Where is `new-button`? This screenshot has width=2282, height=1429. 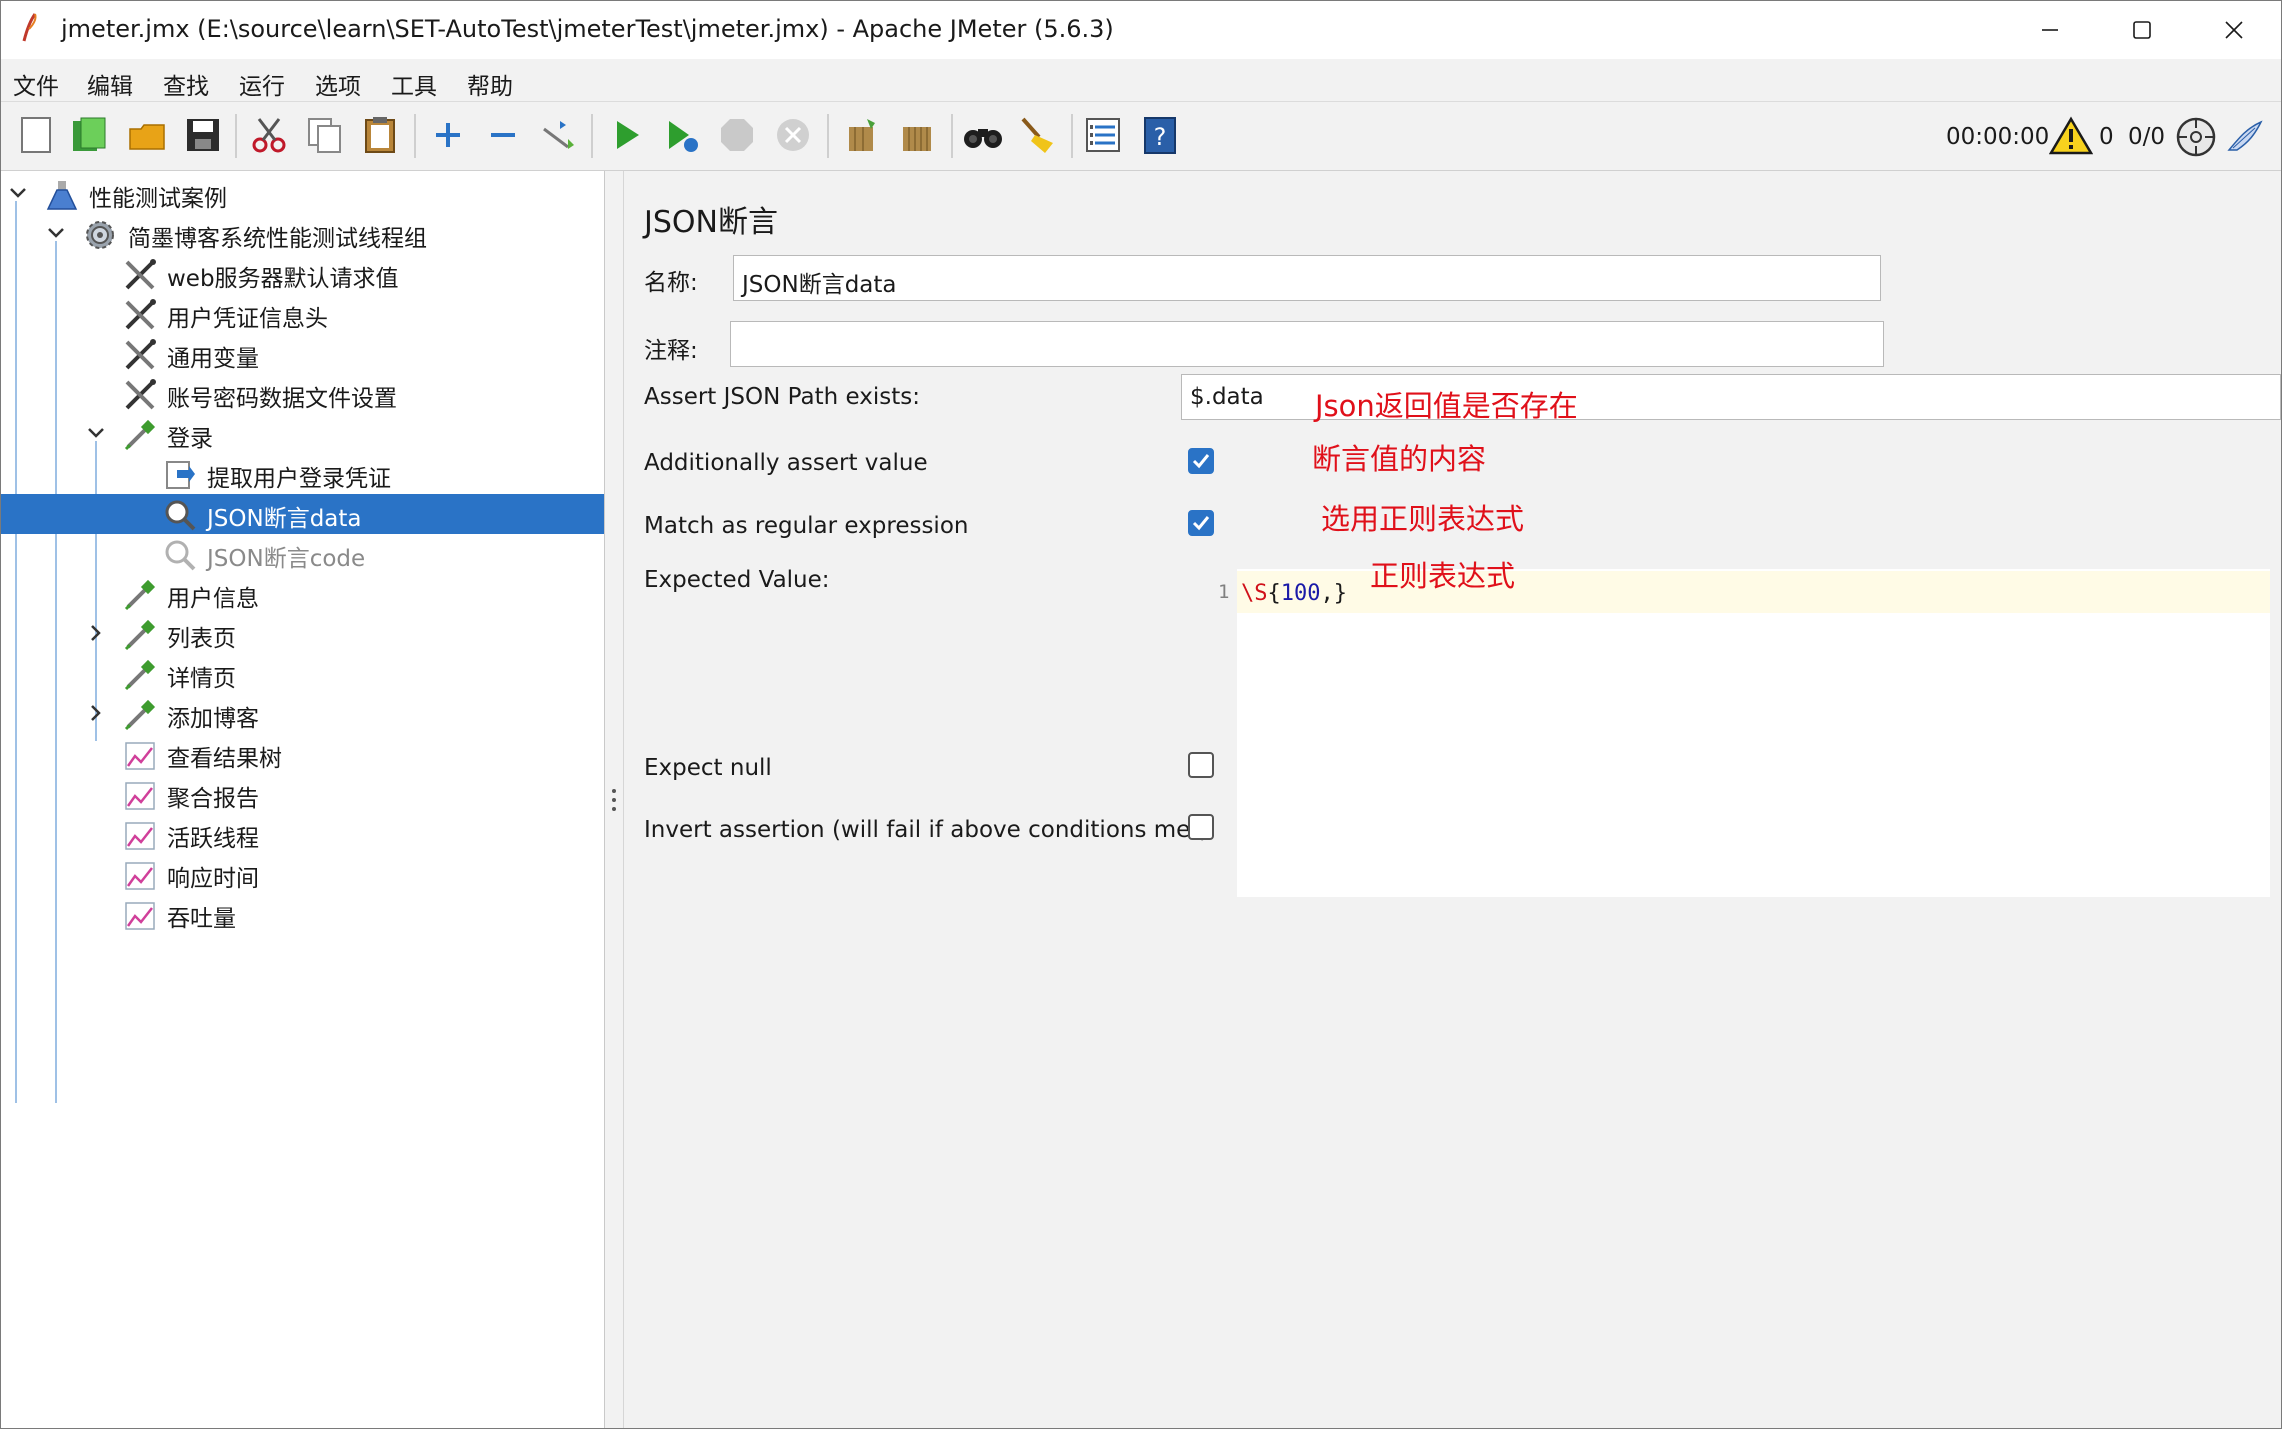 new-button is located at coordinates (36, 135).